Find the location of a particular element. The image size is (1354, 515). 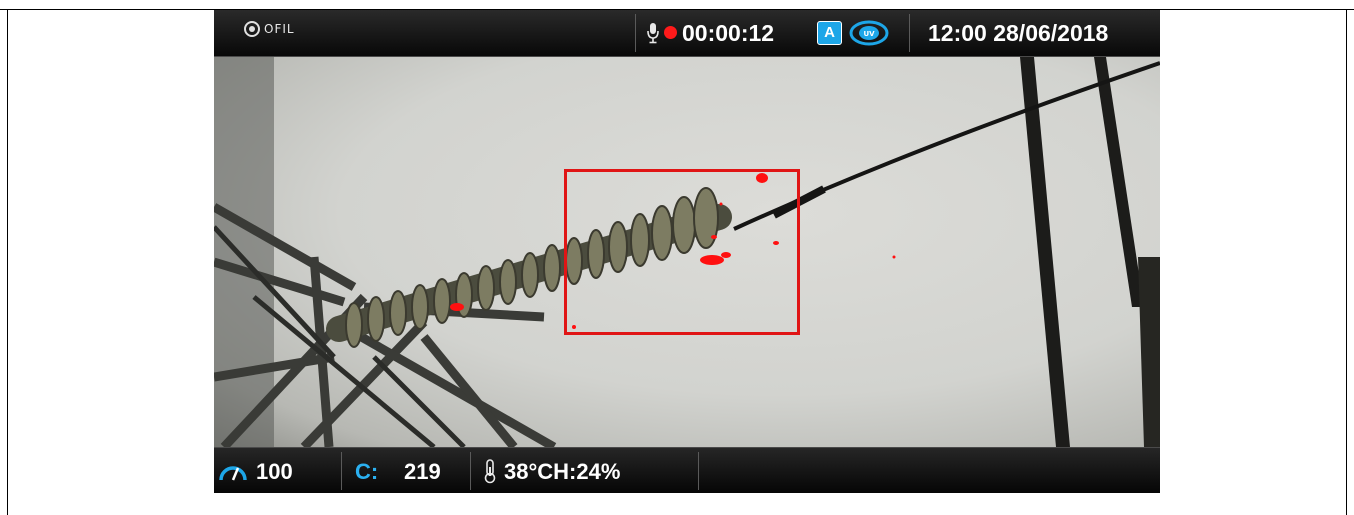

microphone-icon is located at coordinates (653, 33).